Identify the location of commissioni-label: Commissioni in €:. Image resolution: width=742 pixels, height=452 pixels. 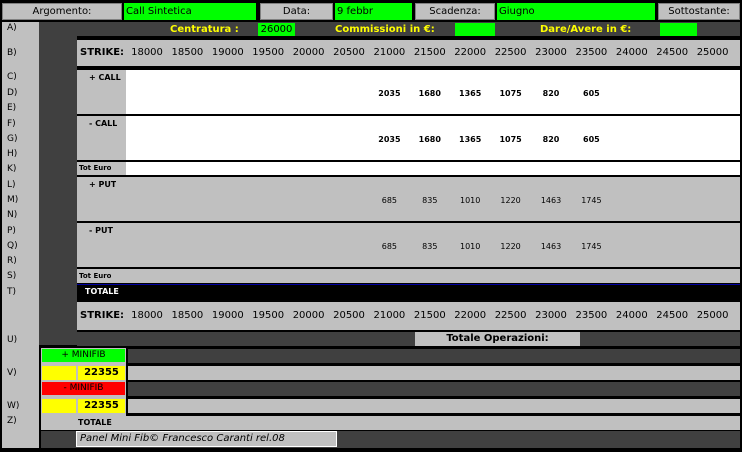
(385, 29).